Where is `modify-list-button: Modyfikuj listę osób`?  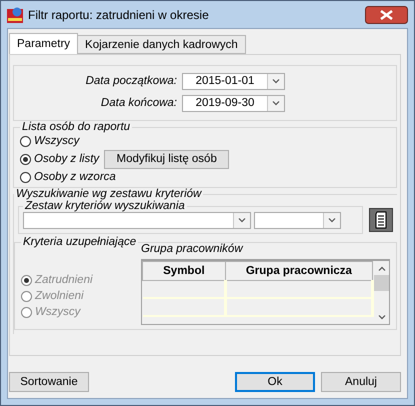 modify-list-button: Modyfikuj listę osób is located at coordinates (167, 159).